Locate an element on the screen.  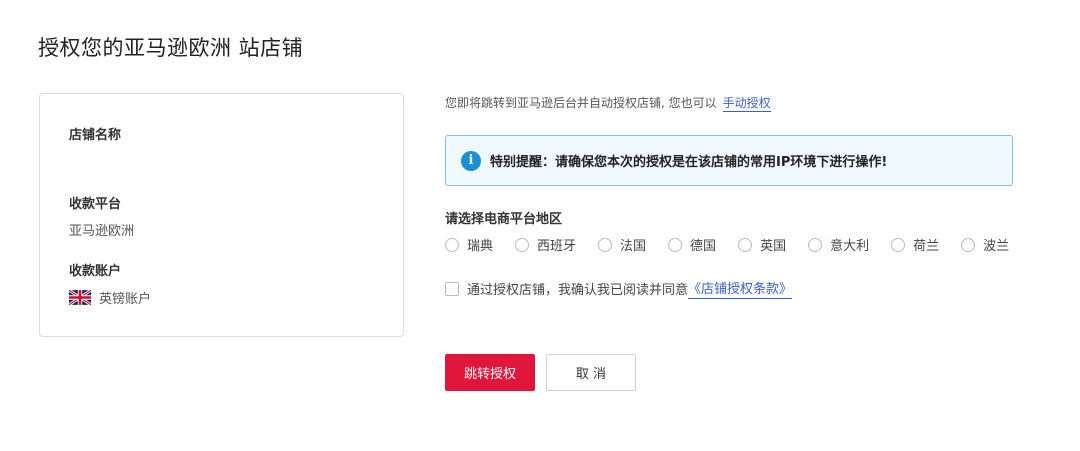
jump-authorize-button: 跳转授权 is located at coordinates (490, 372).